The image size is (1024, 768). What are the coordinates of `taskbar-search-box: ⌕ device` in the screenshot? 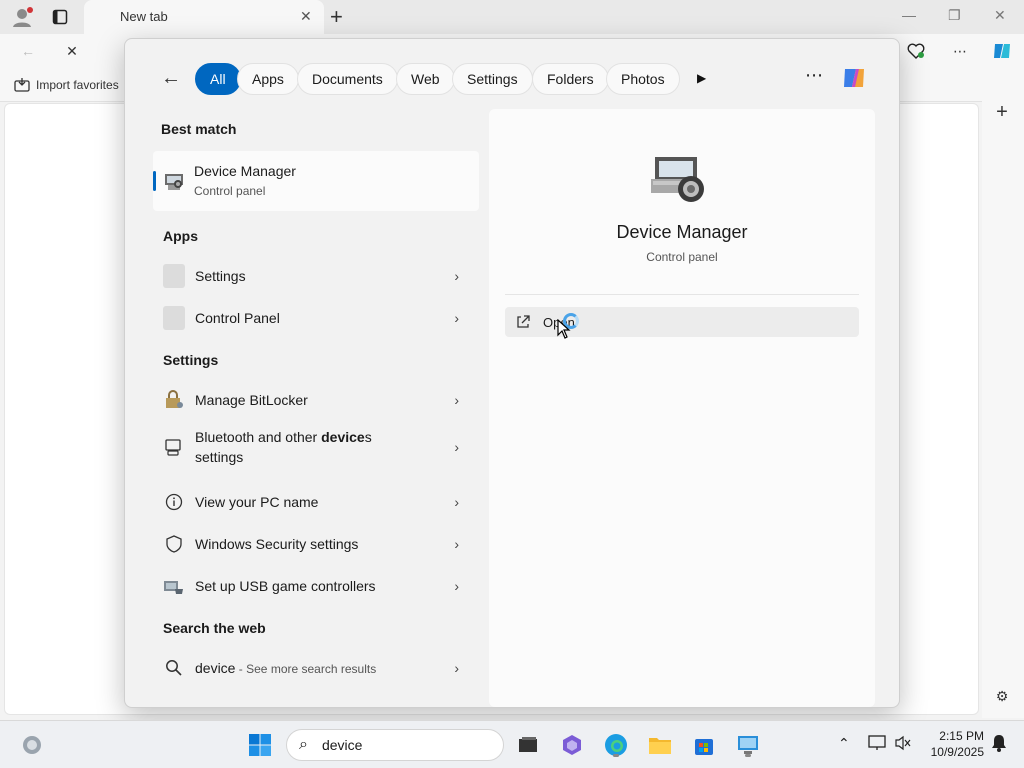 It's located at (395, 745).